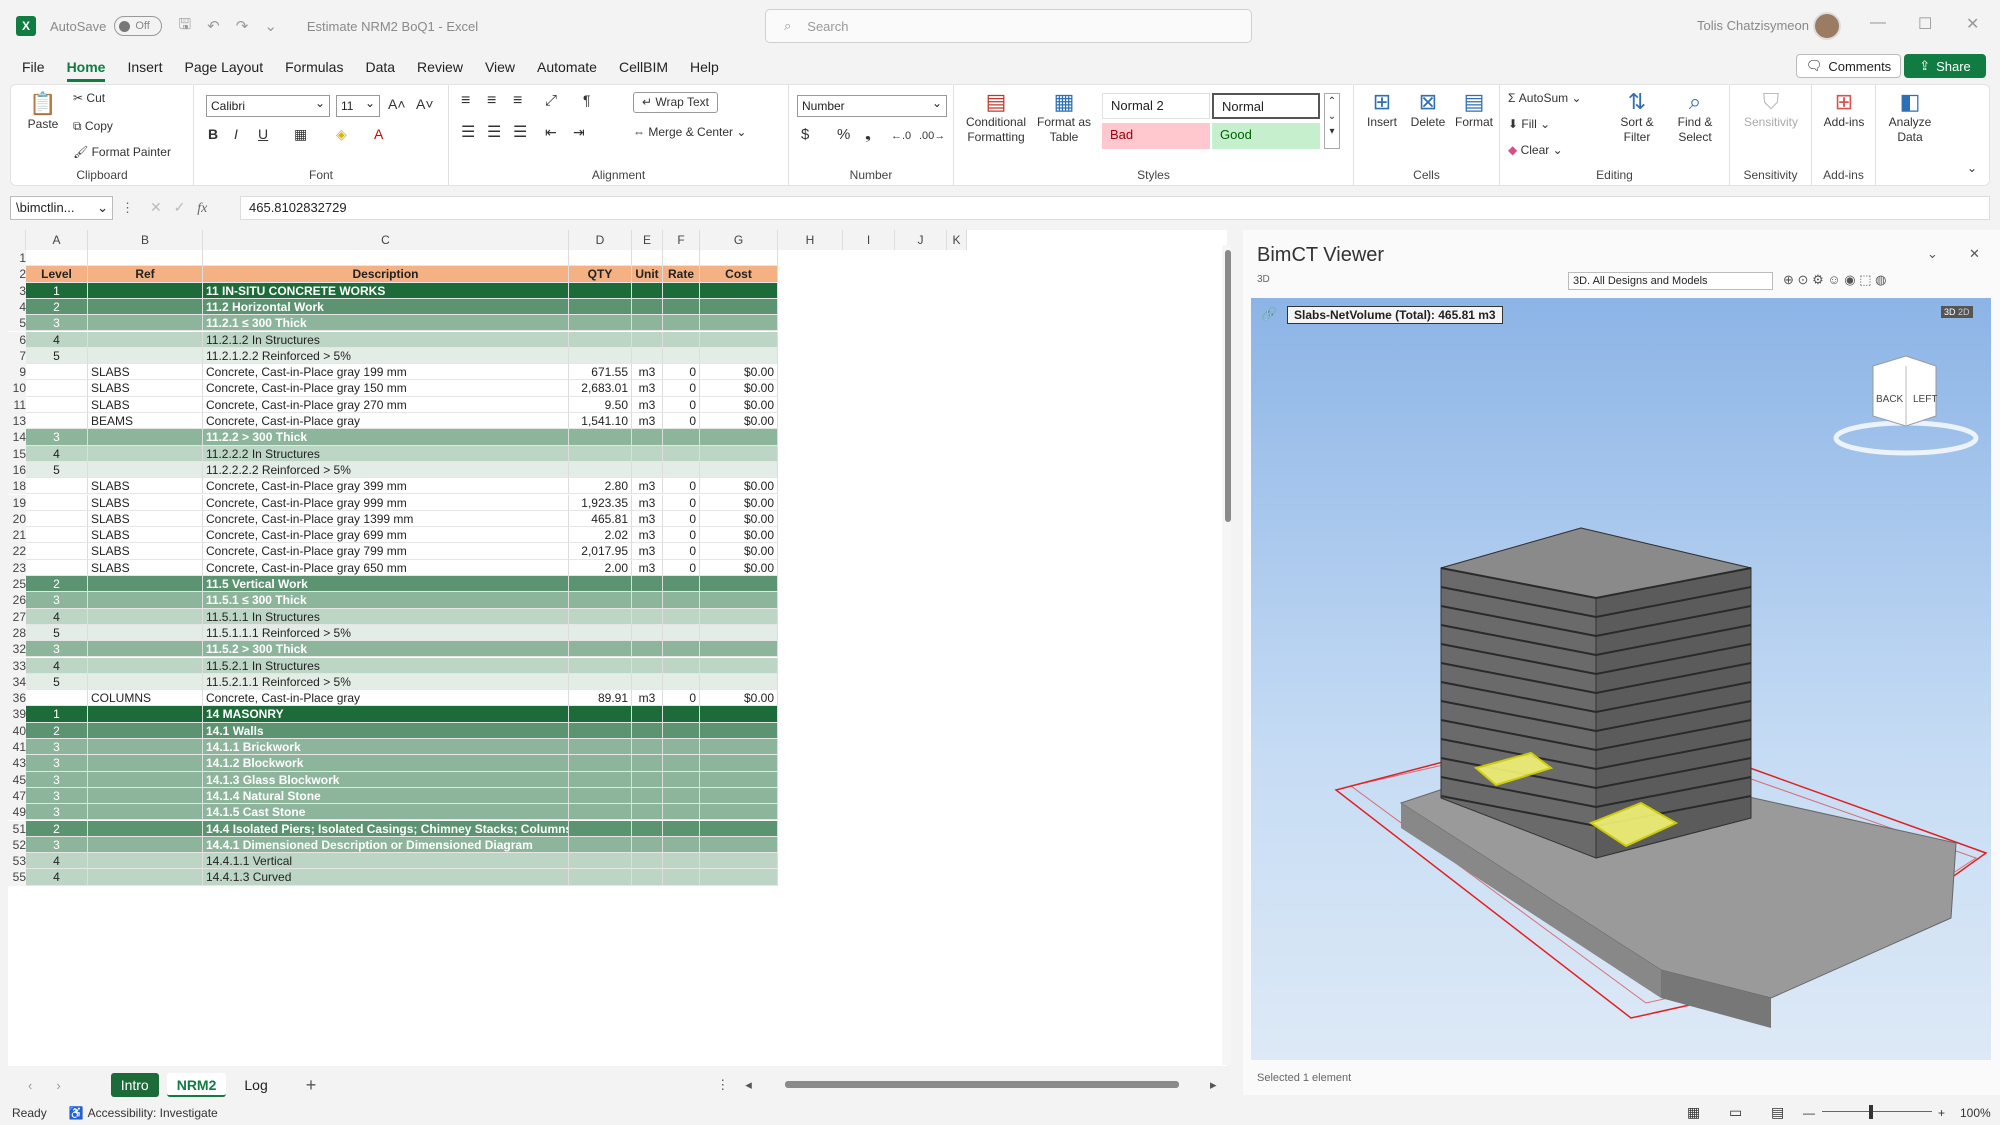 The image size is (2000, 1125). What do you see at coordinates (17, 763) in the screenshot?
I see `row-number: 43` at bounding box center [17, 763].